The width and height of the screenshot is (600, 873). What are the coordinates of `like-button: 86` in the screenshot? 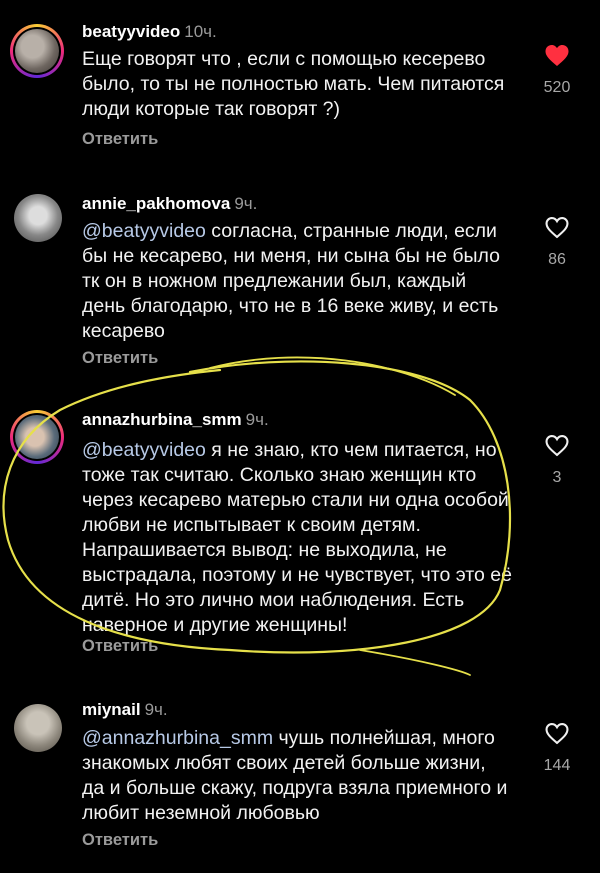 It's located at (557, 242).